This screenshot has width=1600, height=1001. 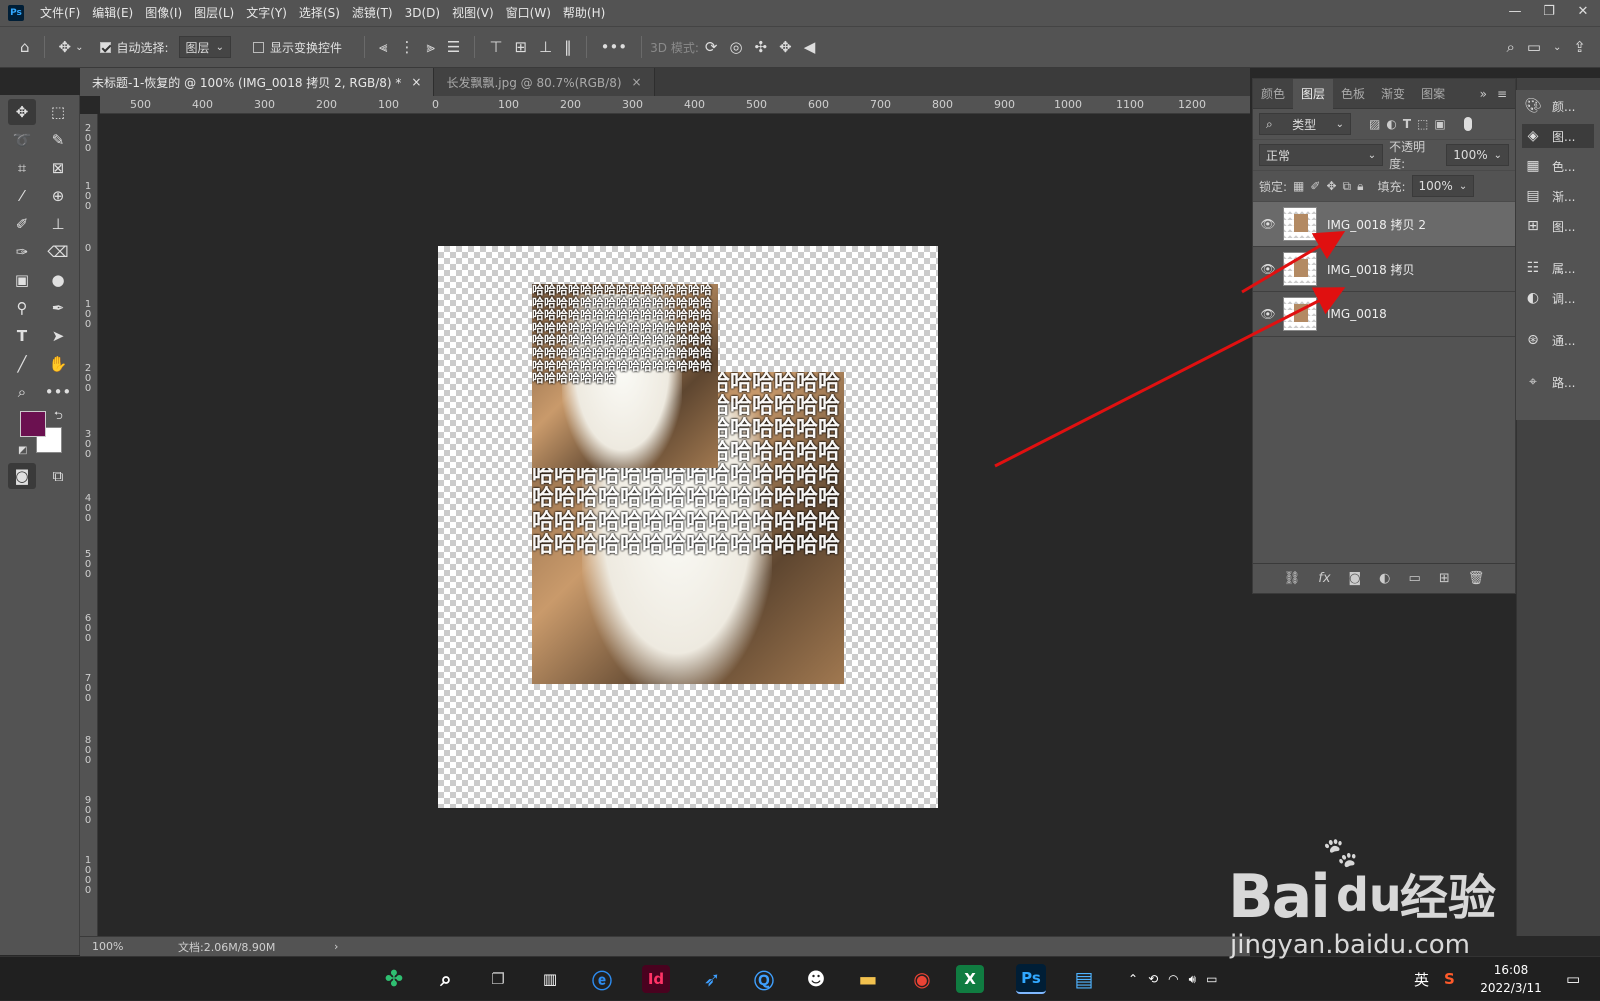 I want to click on add-mask-icon: ◙, so click(x=1355, y=578).